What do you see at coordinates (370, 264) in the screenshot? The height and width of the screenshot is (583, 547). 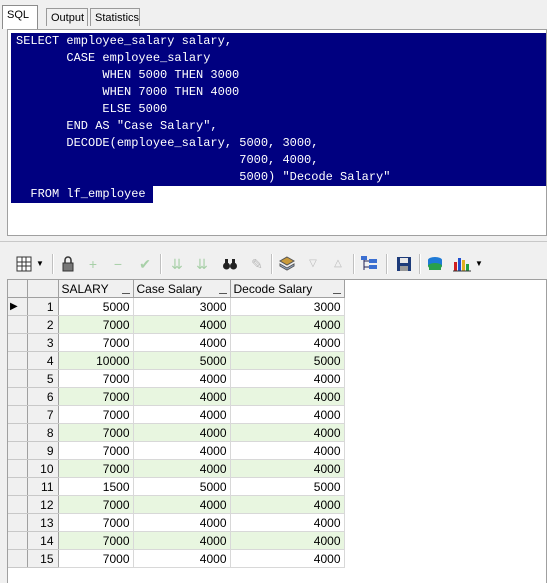 I see `tree-icon` at bounding box center [370, 264].